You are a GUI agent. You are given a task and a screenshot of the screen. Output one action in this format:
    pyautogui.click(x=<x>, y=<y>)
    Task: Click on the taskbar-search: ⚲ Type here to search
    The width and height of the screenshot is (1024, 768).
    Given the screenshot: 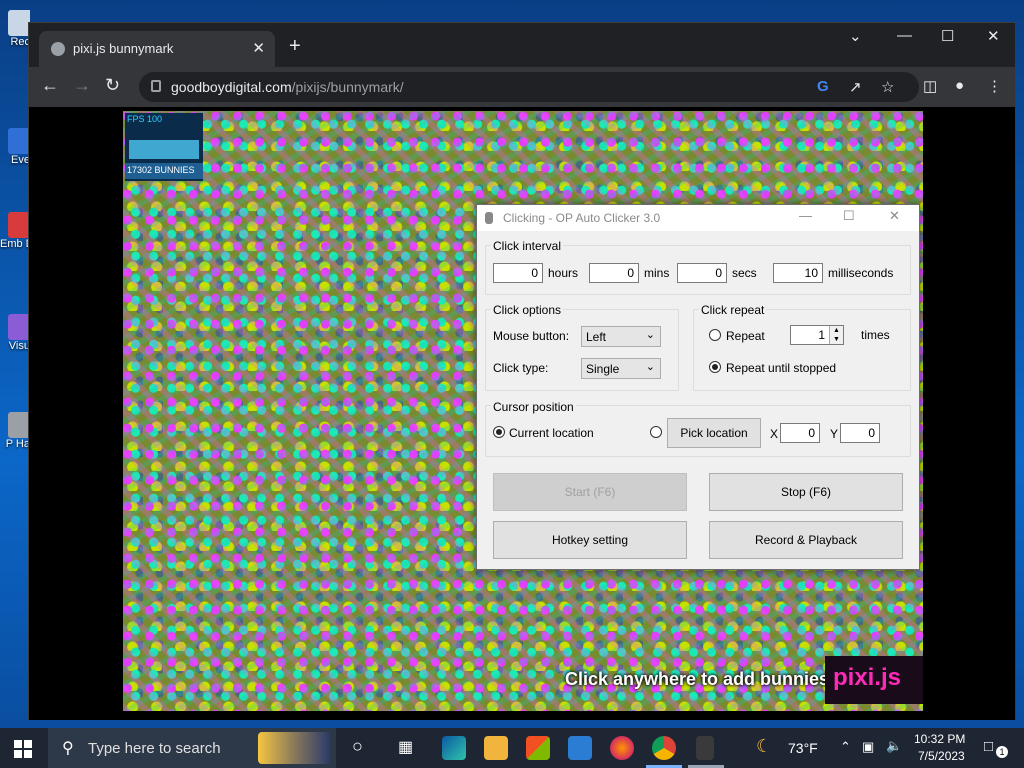 What is the action you would take?
    pyautogui.click(x=192, y=748)
    